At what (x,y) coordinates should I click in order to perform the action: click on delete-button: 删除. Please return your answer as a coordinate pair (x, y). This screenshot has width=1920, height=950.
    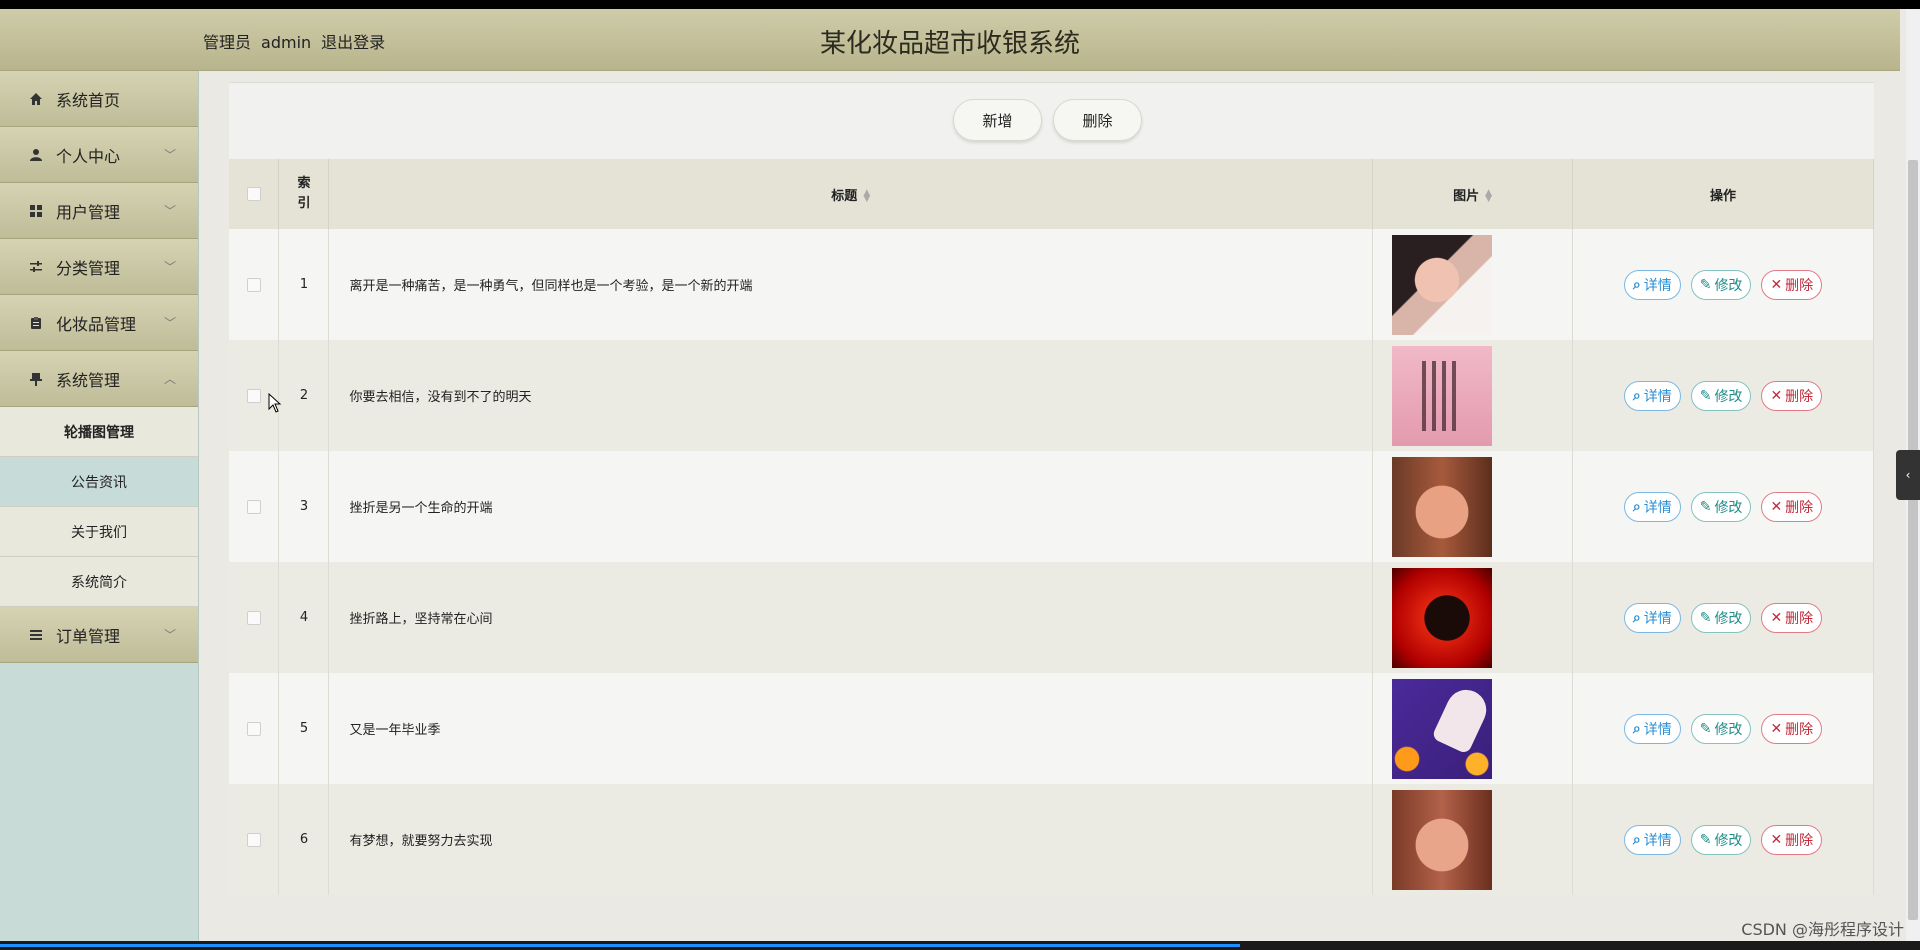
    Looking at the image, I should click on (1097, 120).